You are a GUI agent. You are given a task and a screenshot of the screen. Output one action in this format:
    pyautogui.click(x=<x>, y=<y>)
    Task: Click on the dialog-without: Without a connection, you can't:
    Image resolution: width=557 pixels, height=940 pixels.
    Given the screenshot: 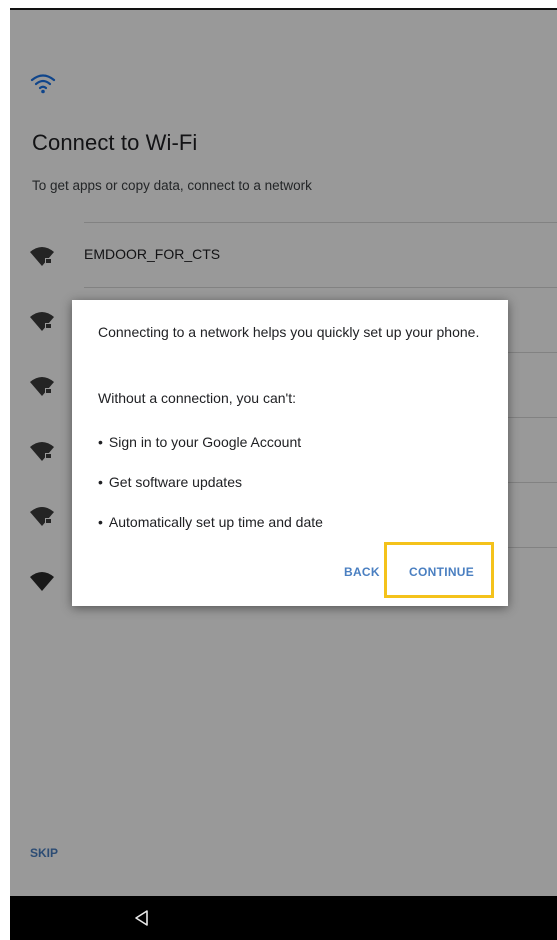 What is the action you would take?
    pyautogui.click(x=197, y=398)
    